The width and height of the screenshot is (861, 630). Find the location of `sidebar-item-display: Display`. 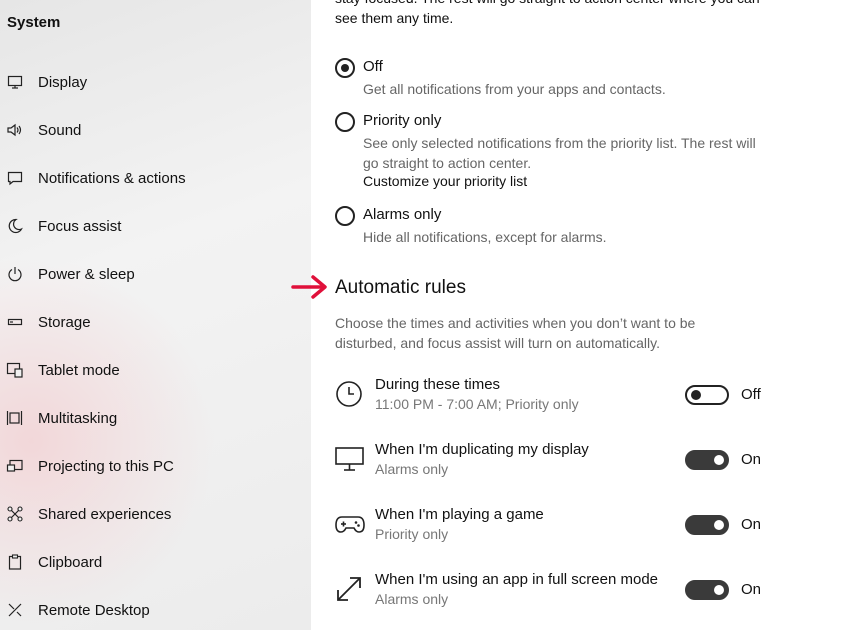

sidebar-item-display: Display is located at coordinates (155, 82).